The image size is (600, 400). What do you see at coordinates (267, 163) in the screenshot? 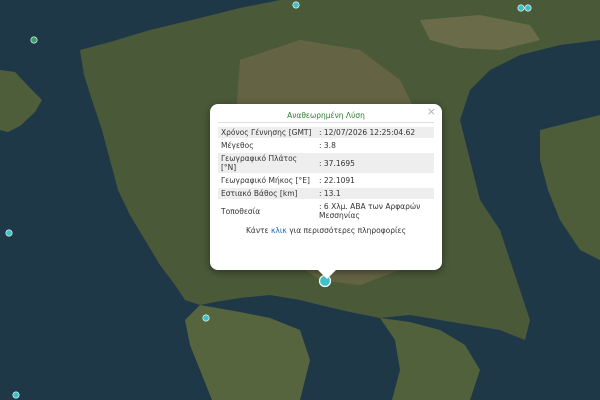
I see `detail-label: Γεωγραφικό Πλάτος [°N]` at bounding box center [267, 163].